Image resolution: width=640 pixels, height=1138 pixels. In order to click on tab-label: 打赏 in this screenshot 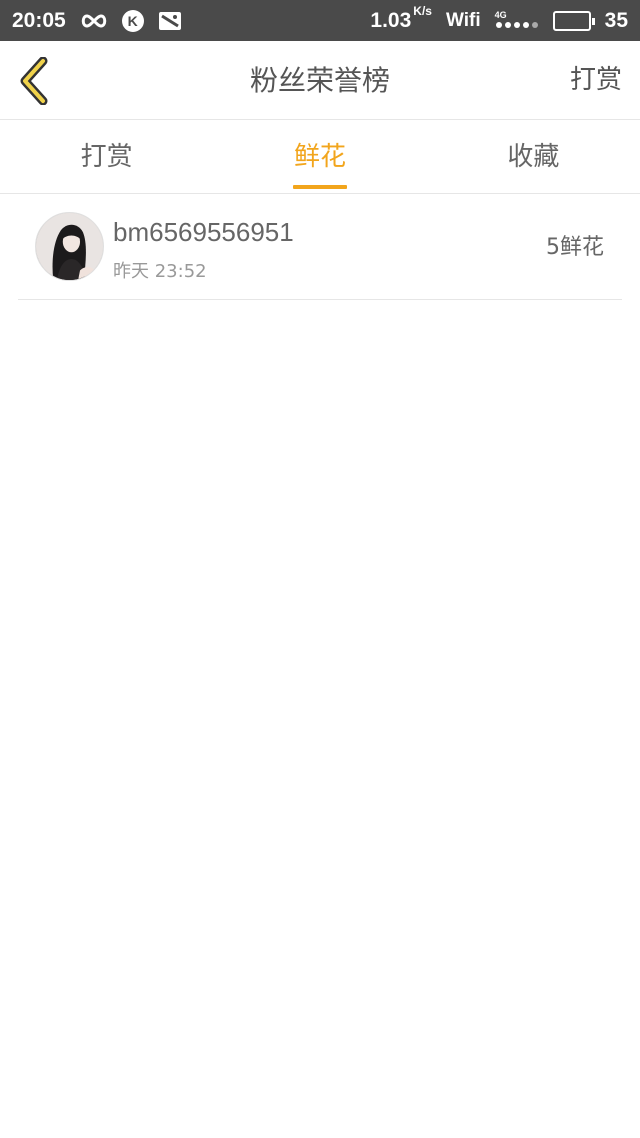, I will do `click(106, 157)`.